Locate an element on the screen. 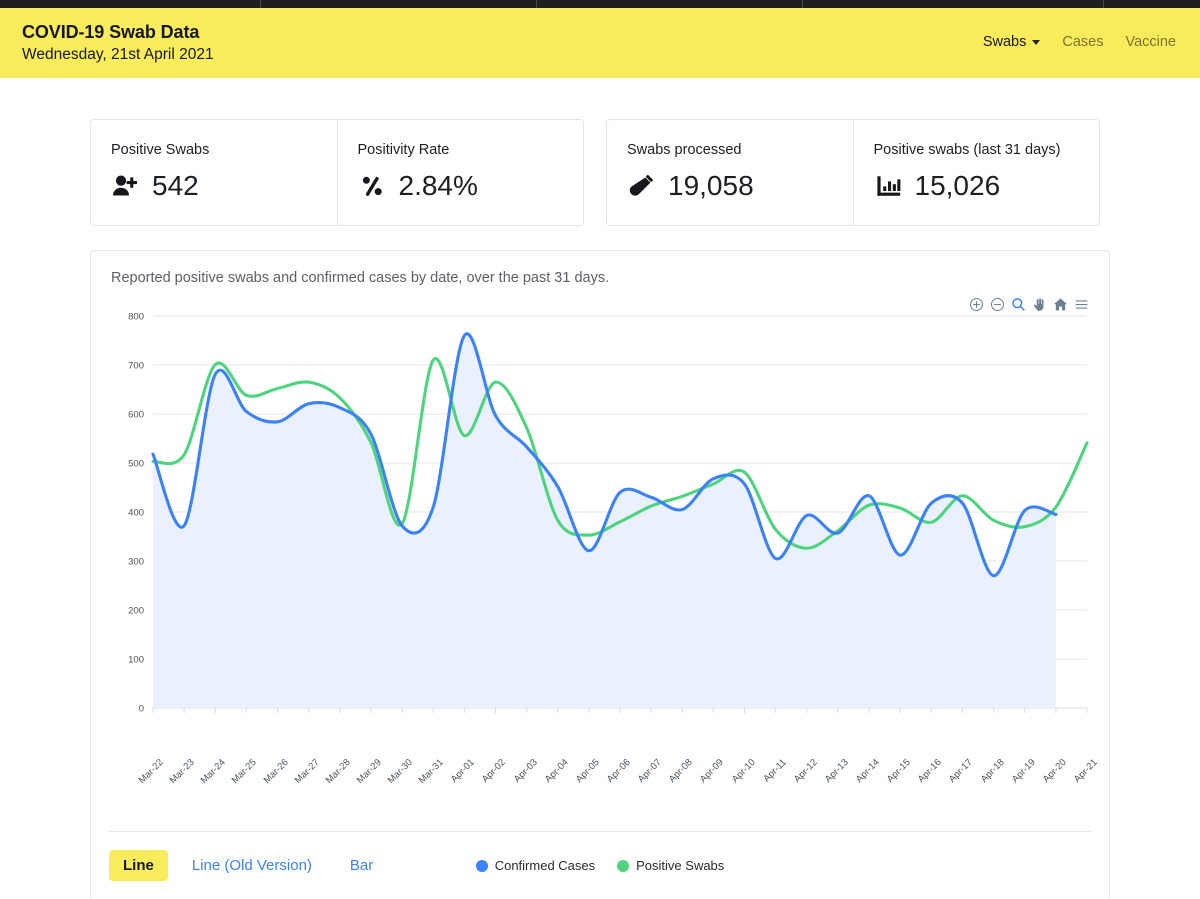 The image size is (1200, 899). x-axis-tick-label: Apr-07 is located at coordinates (649, 771).